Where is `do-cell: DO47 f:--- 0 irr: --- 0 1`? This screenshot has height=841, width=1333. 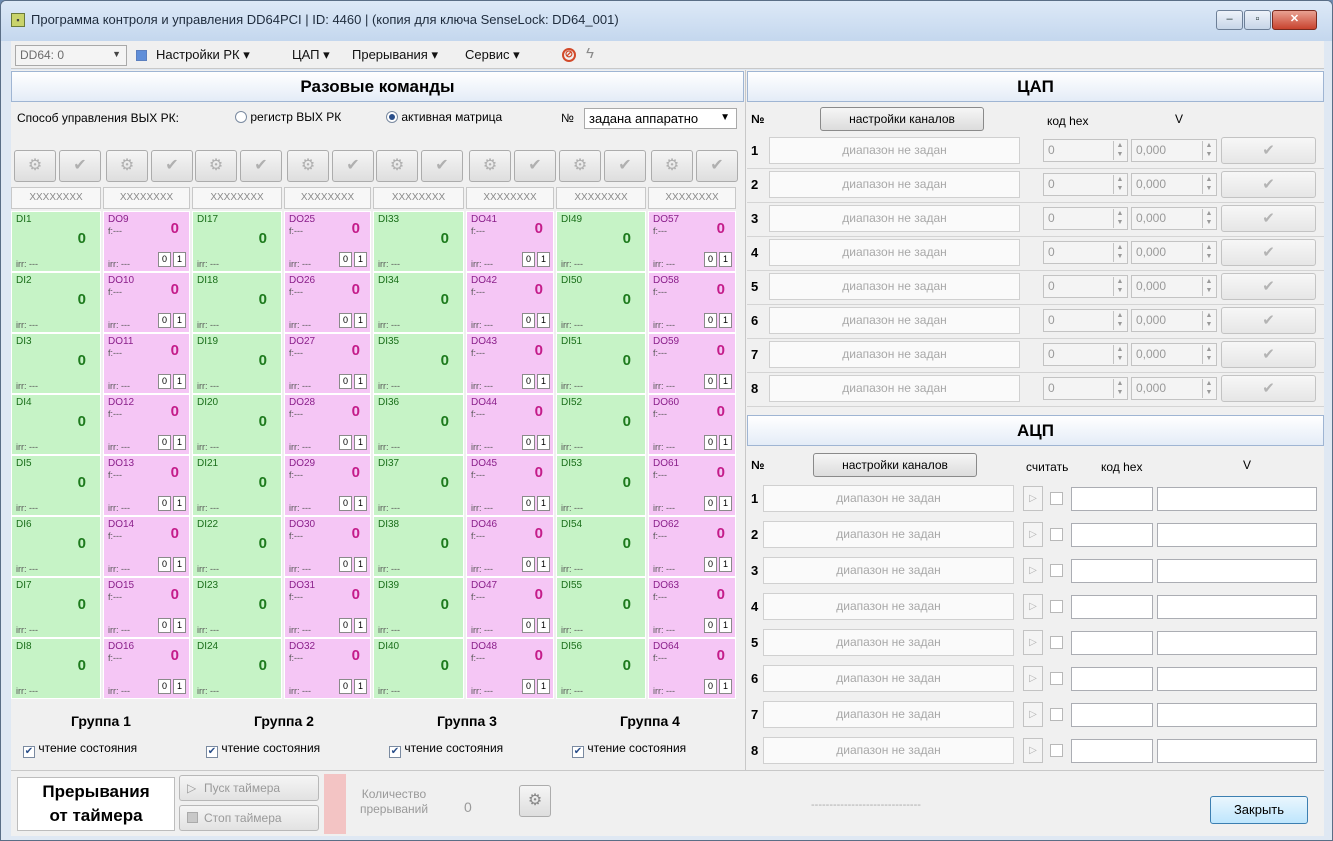 do-cell: DO47 f:--- 0 irr: --- 0 1 is located at coordinates (510, 607).